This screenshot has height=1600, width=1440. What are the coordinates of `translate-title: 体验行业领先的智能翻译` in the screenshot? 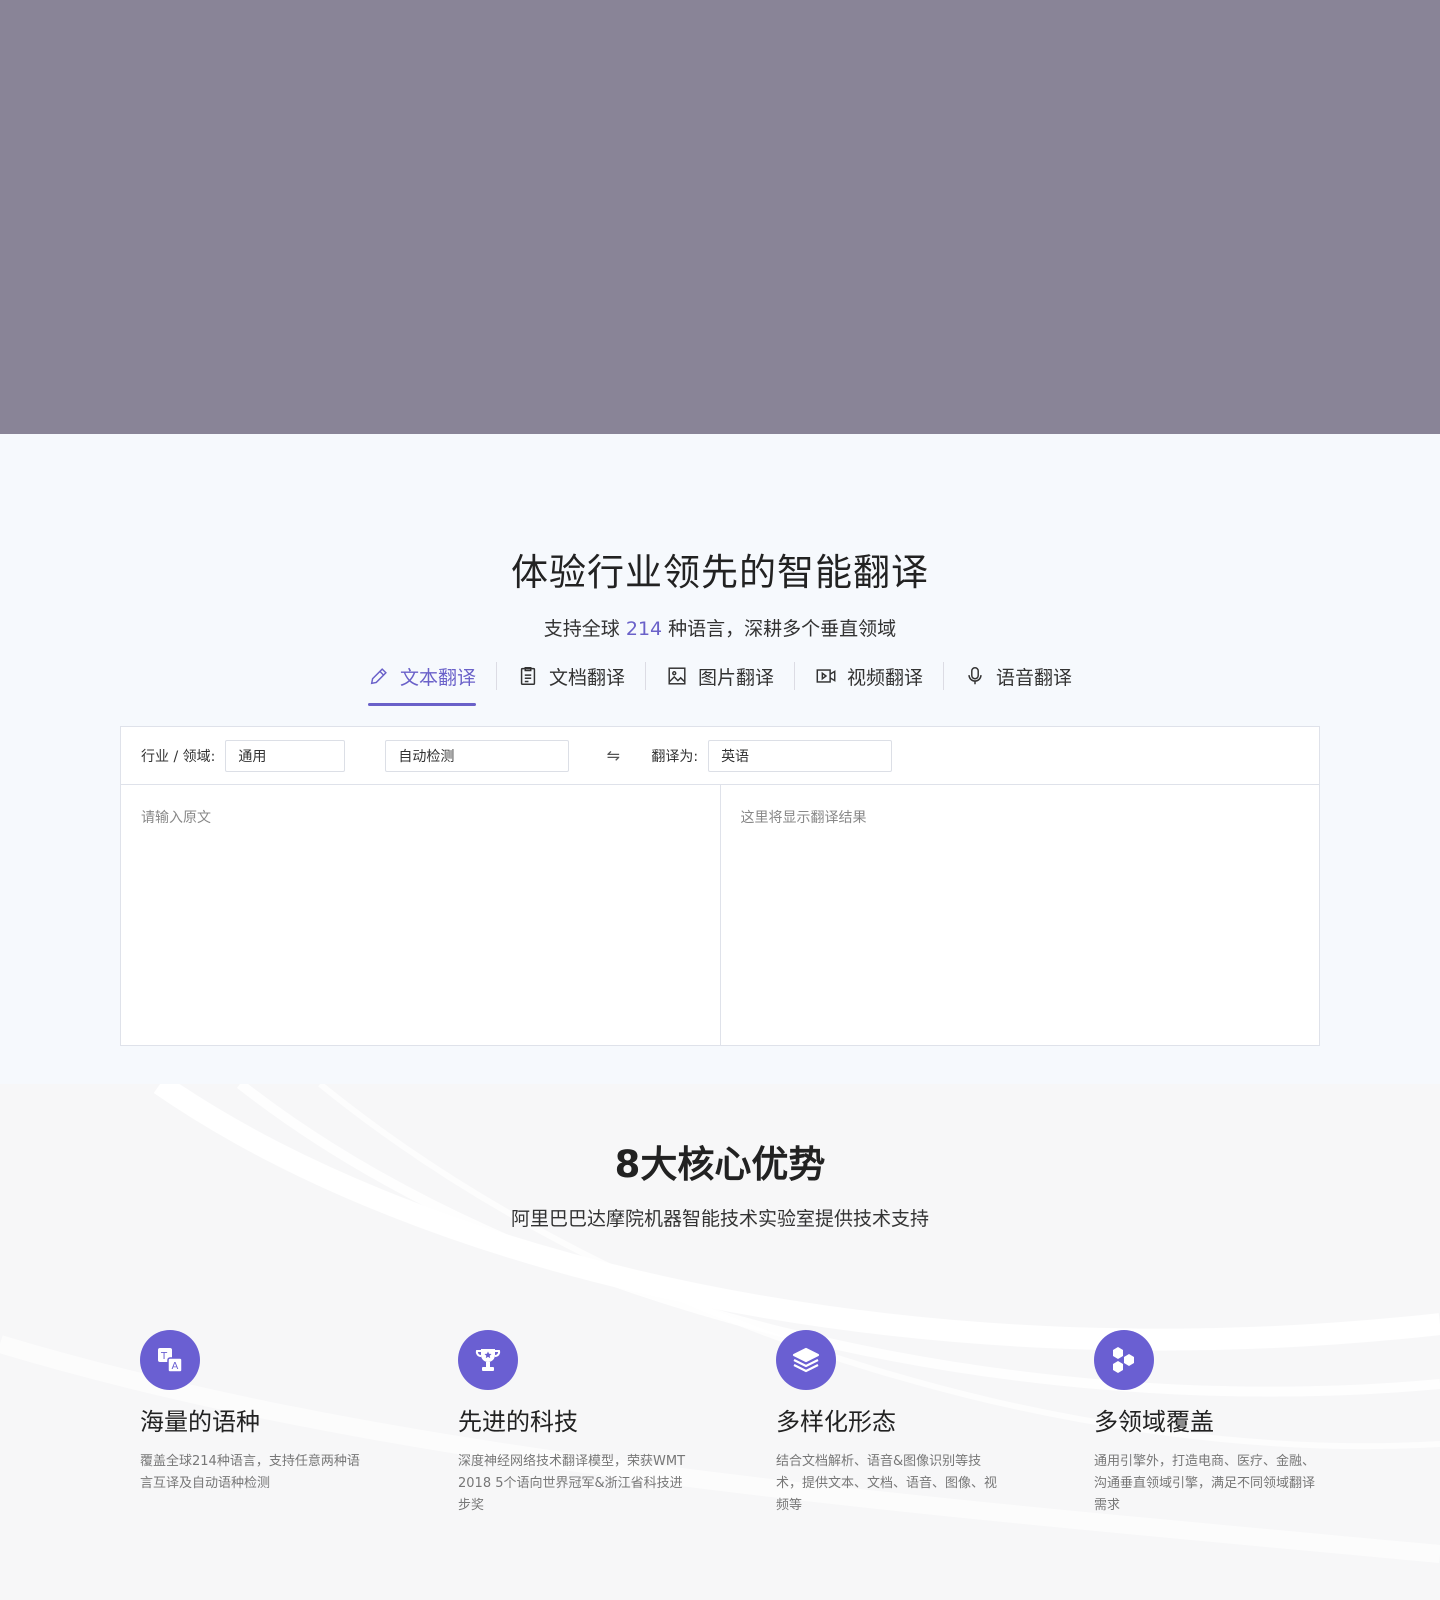 It's located at (720, 572).